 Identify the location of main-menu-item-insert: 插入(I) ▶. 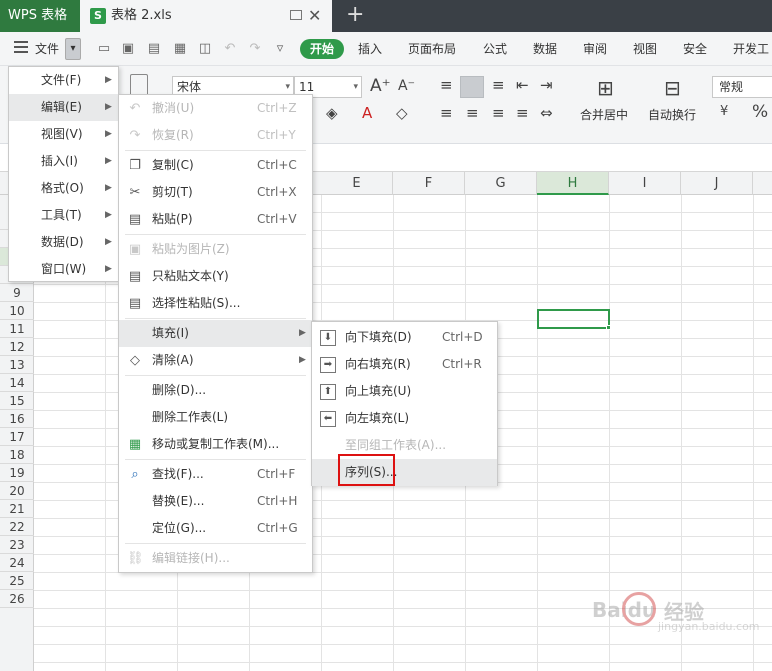
(63, 161).